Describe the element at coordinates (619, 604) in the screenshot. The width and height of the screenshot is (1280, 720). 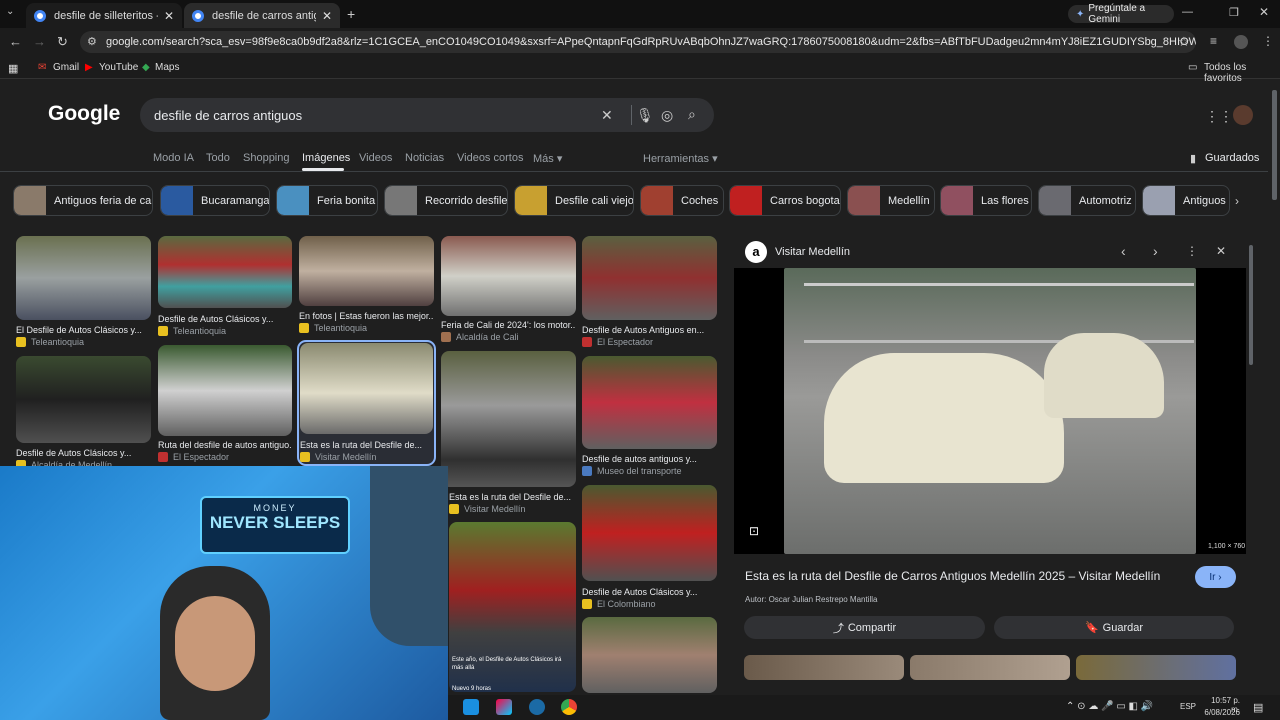
I see `result-source: El Colombiano` at that location.